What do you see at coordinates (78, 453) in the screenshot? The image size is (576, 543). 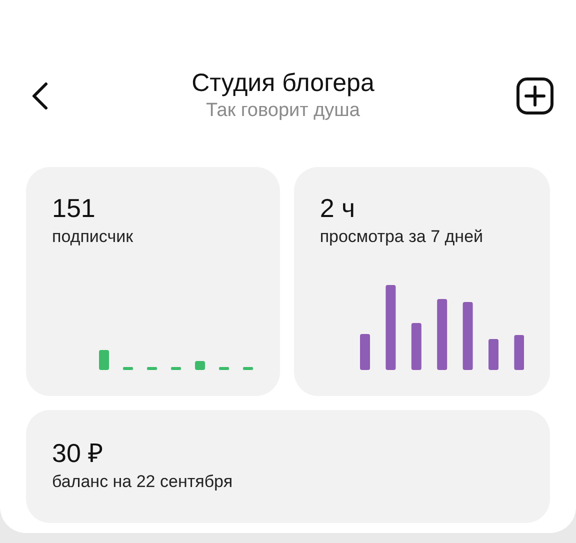 I see `balance-value: 30 ₽` at bounding box center [78, 453].